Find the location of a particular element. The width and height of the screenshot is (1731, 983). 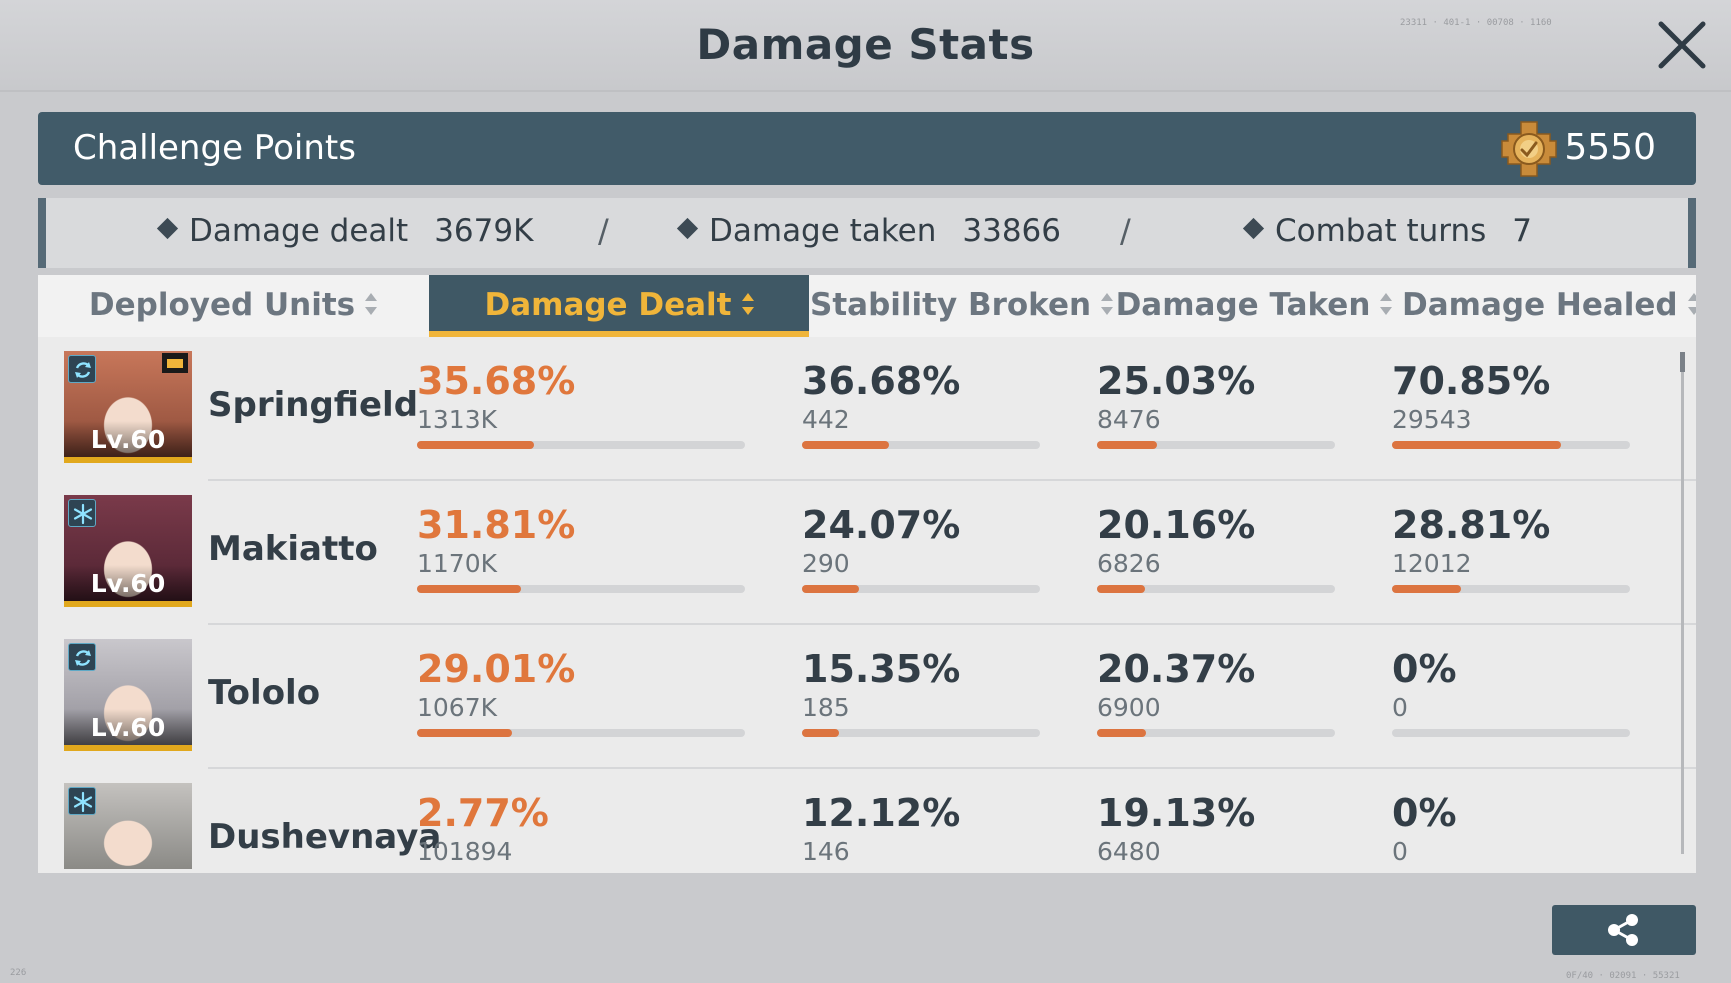

stat-value: 146 is located at coordinates (826, 851).